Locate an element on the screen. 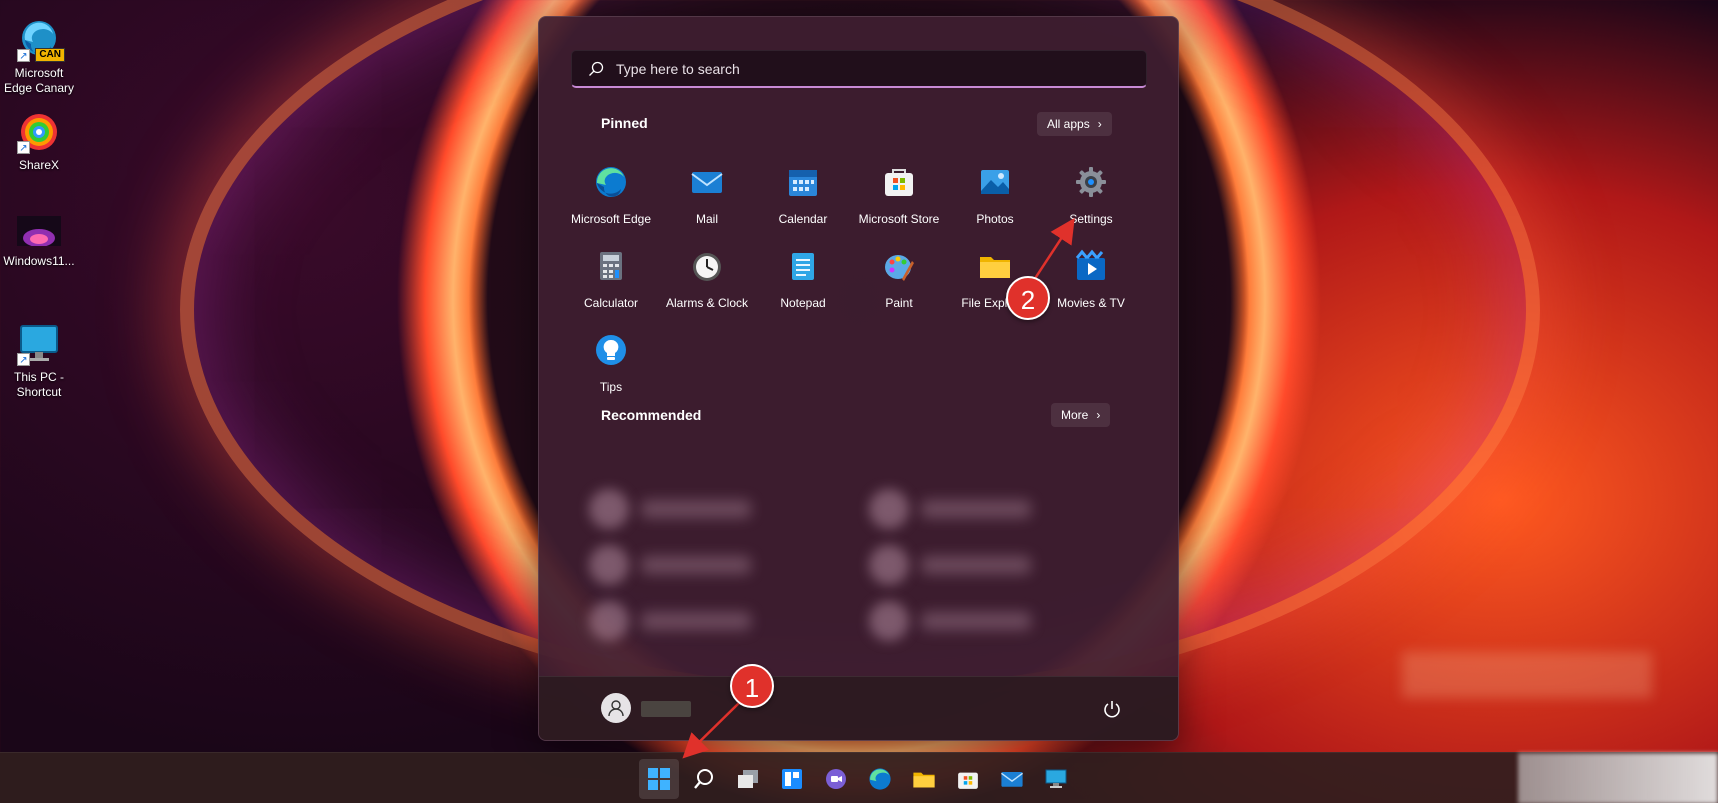 Image resolution: width=1718 pixels, height=803 pixels. task-view-button is located at coordinates (748, 779).